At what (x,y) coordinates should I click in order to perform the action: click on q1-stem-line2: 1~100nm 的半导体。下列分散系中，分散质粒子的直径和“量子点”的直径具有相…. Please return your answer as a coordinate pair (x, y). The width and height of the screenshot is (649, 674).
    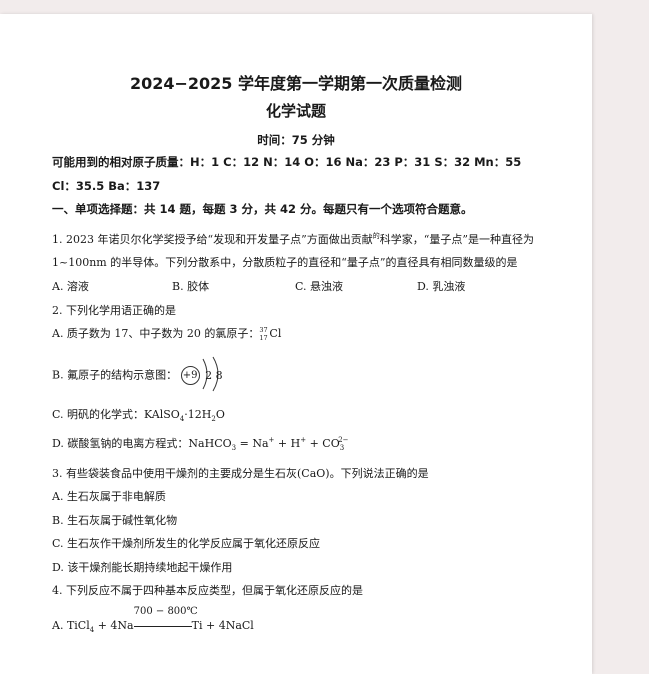
    Looking at the image, I should click on (285, 262).